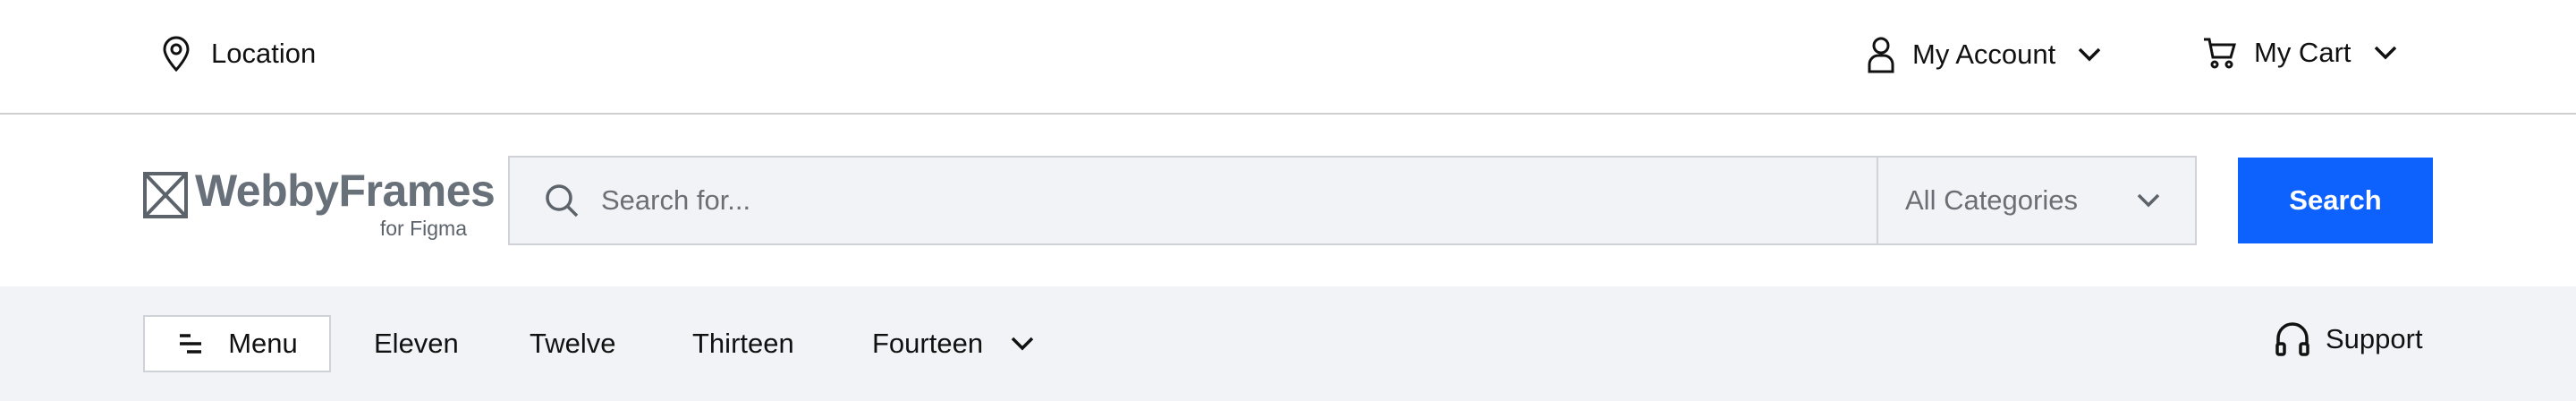 The image size is (2576, 401). I want to click on headphones-icon, so click(2292, 339).